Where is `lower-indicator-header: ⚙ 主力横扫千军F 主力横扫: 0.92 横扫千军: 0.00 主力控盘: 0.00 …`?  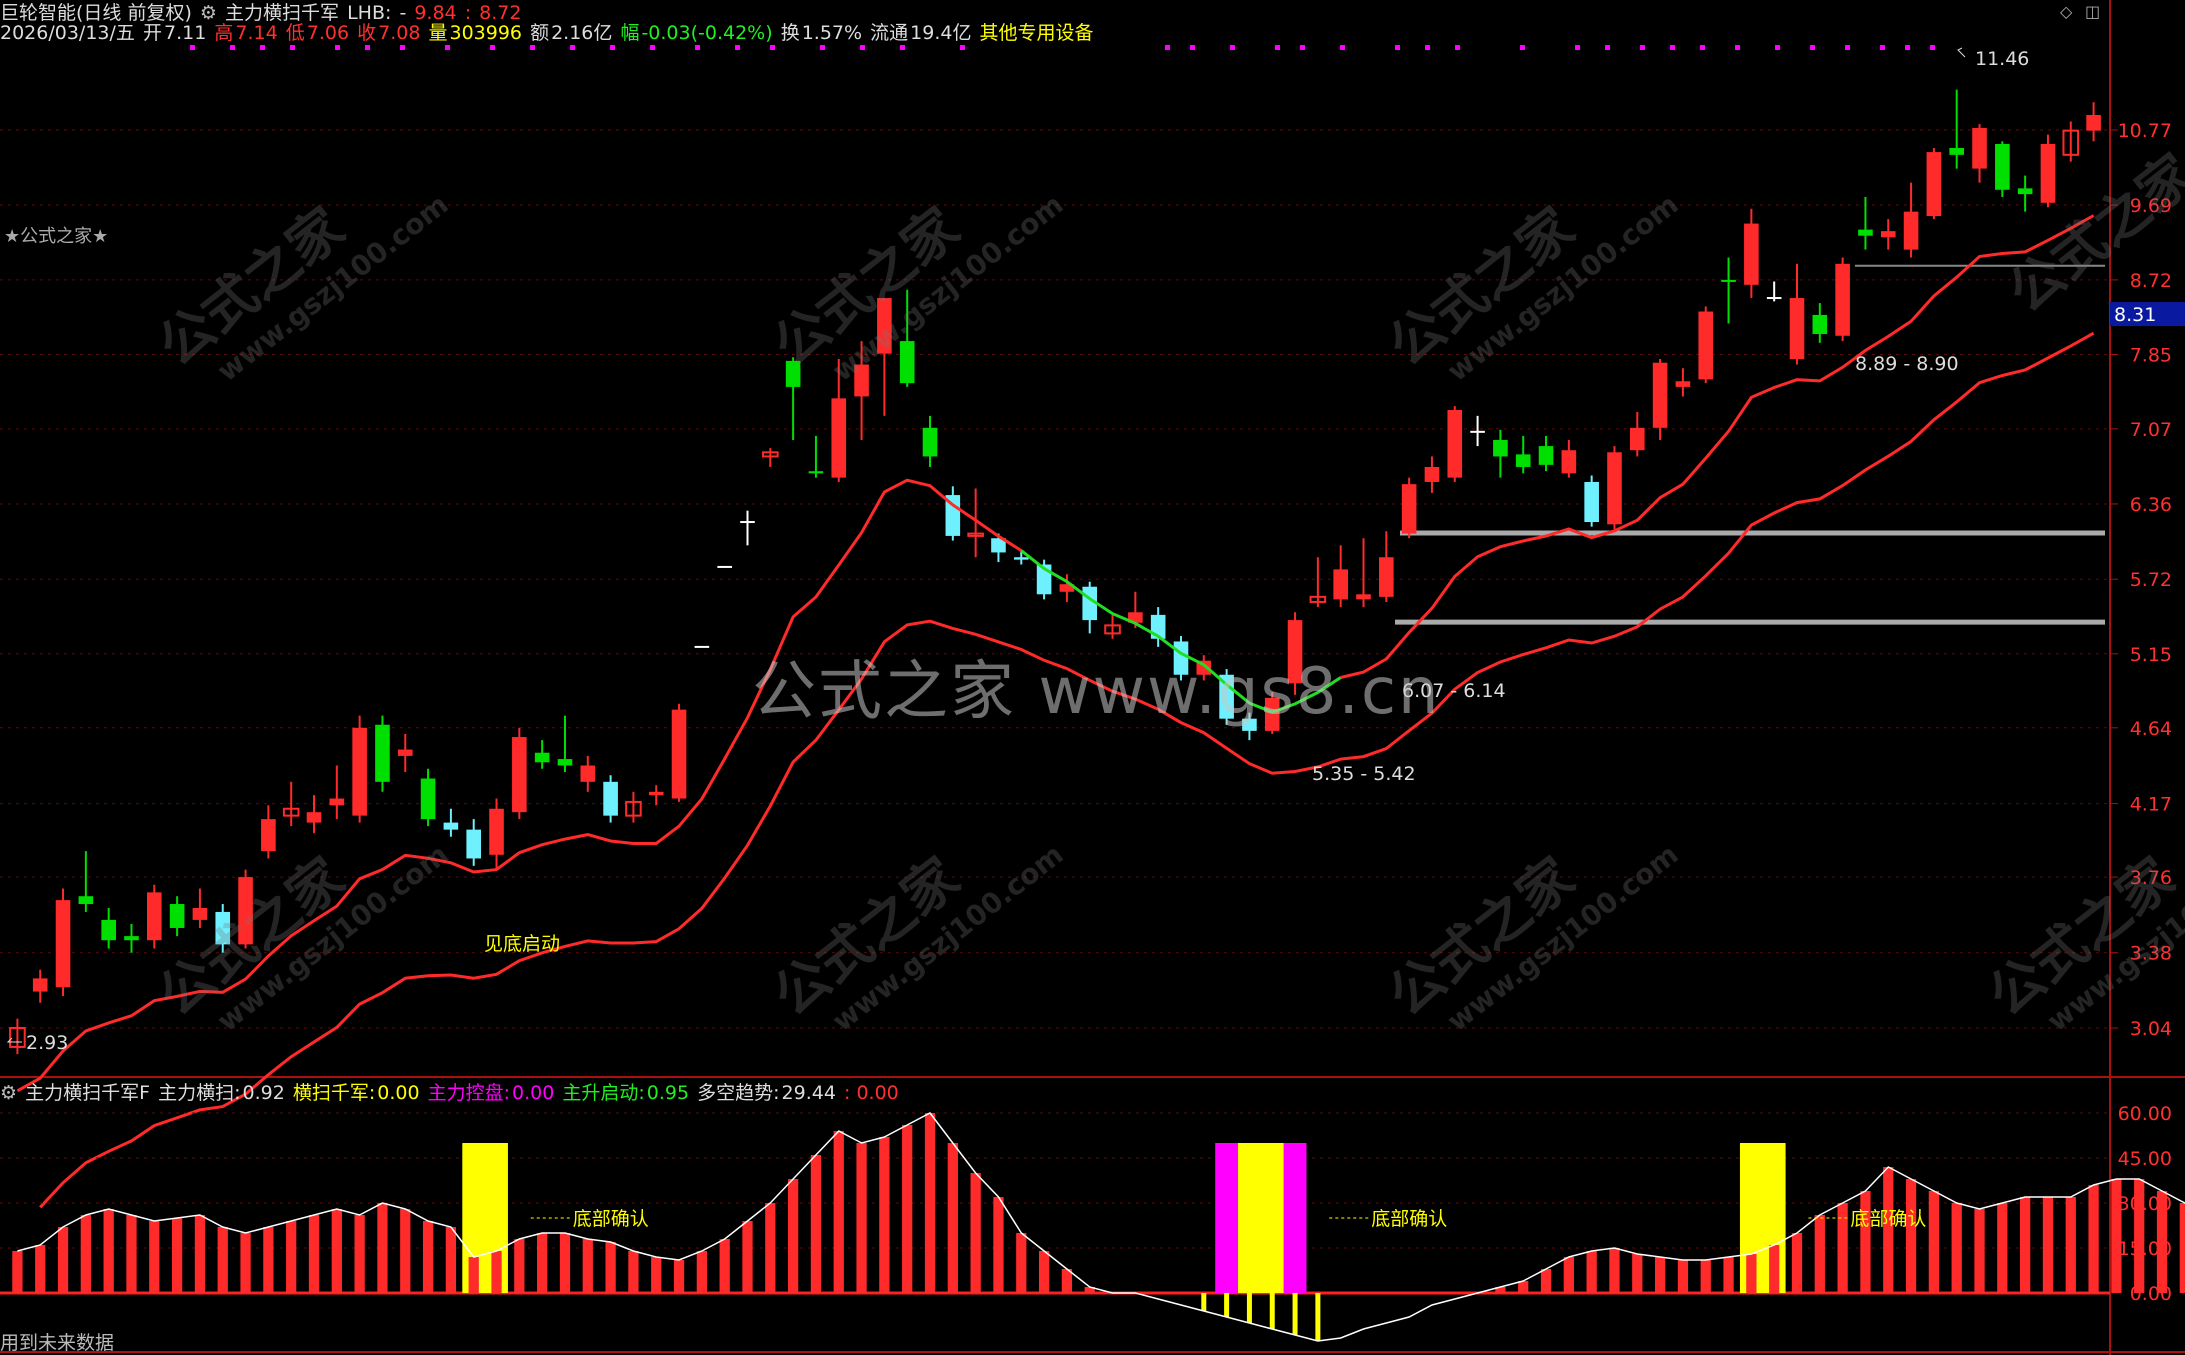 lower-indicator-header: ⚙ 主力横扫千军F 主力横扫: 0.92 横扫千军: 0.00 主力控盘: 0.00 … is located at coordinates (449, 1093).